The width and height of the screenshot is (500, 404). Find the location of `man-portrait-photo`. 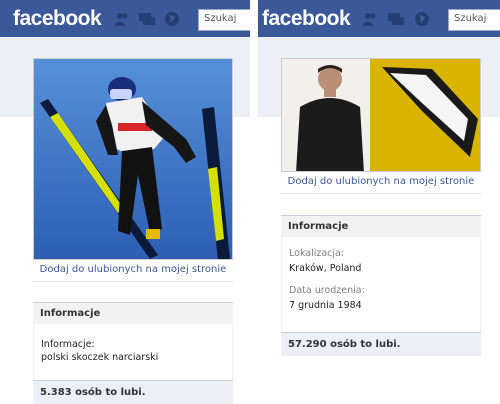

man-portrait-photo is located at coordinates (381, 115).